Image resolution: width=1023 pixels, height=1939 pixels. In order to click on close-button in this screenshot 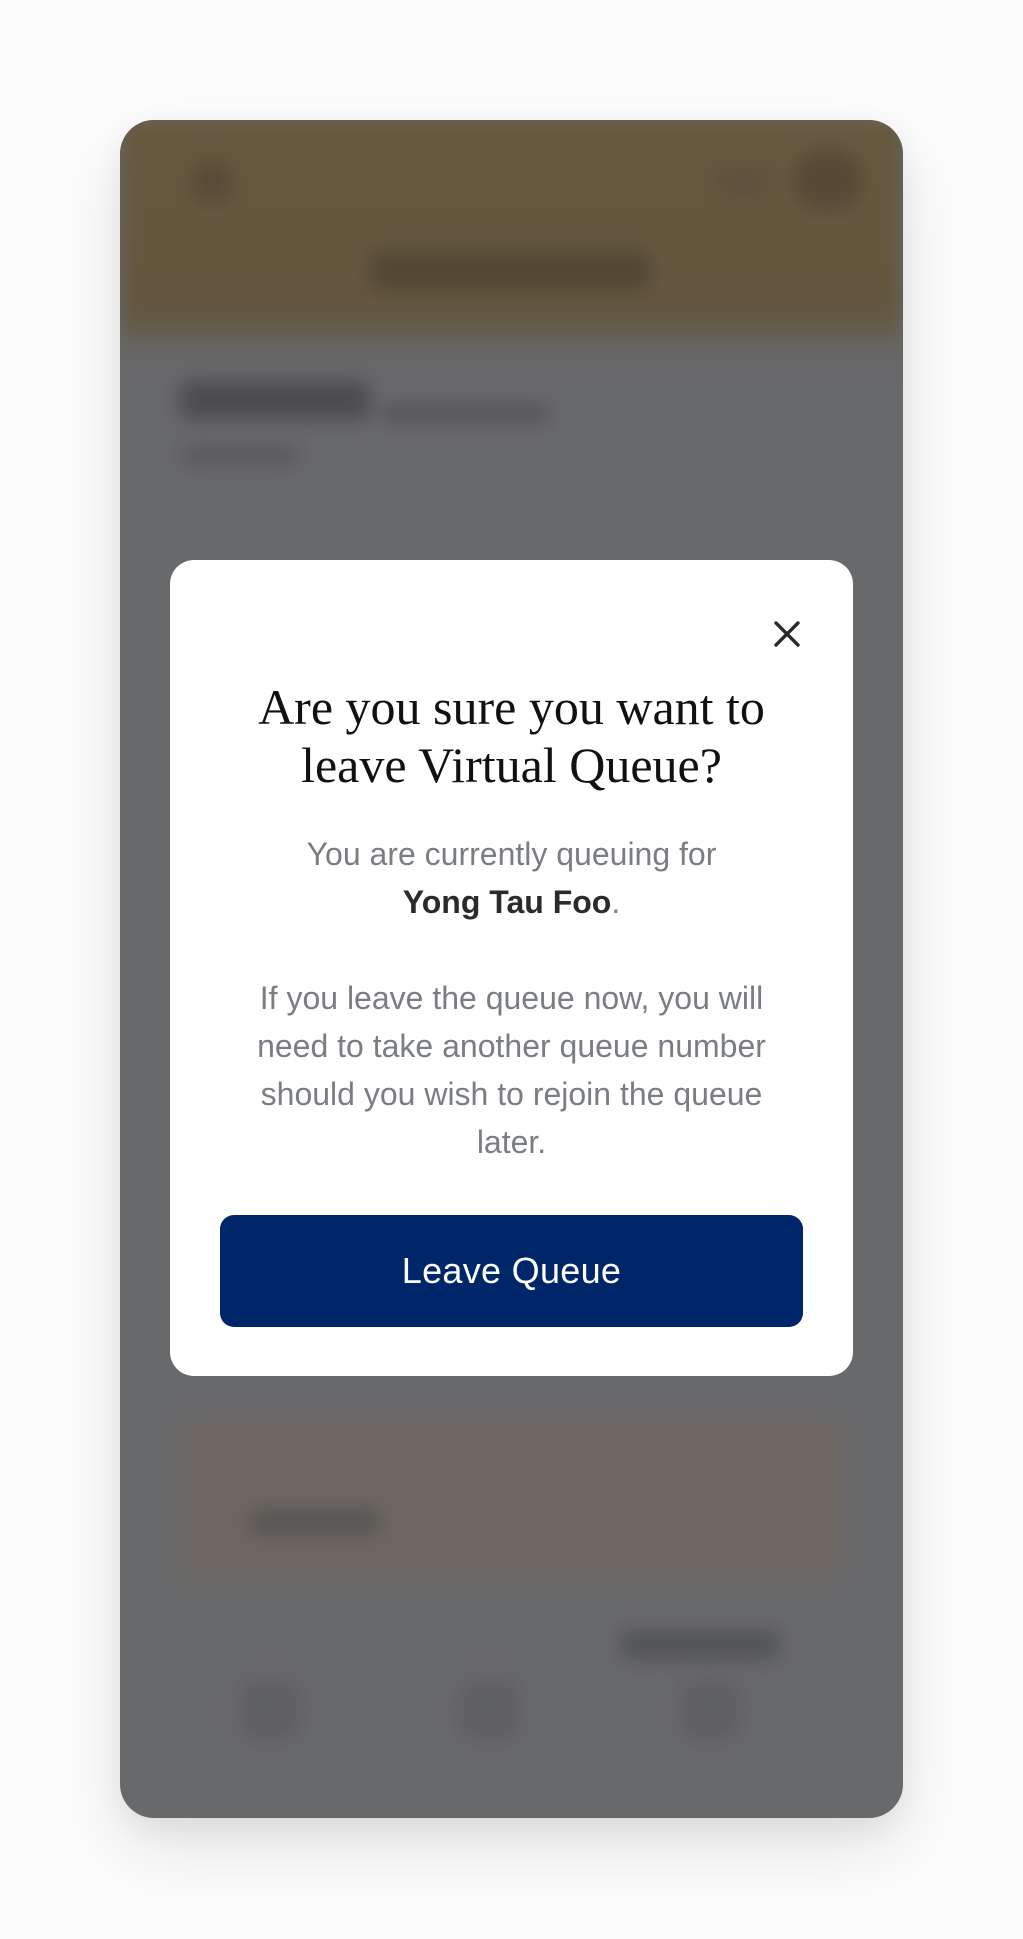, I will do `click(787, 634)`.